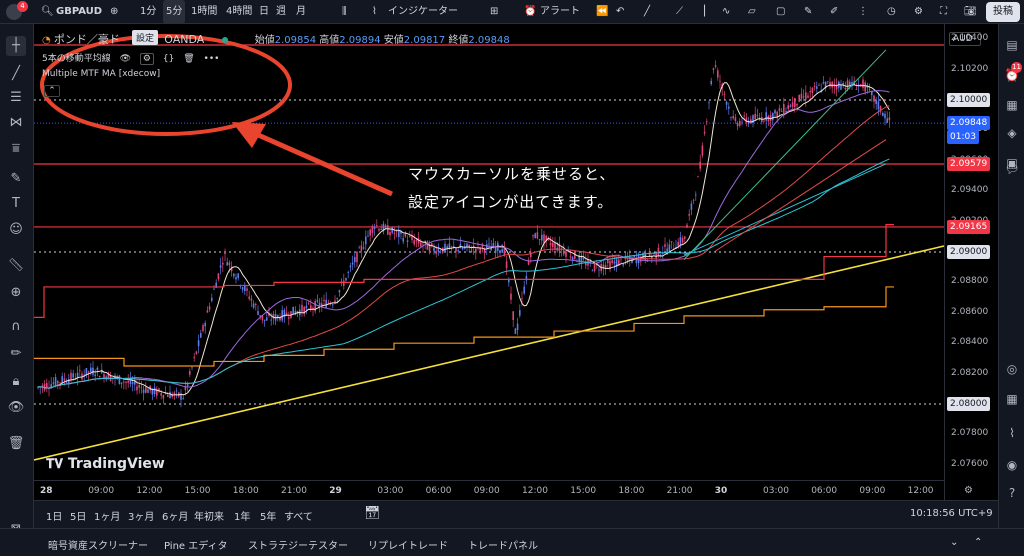  I want to click on range-button: 1ヶ月, so click(107, 515).